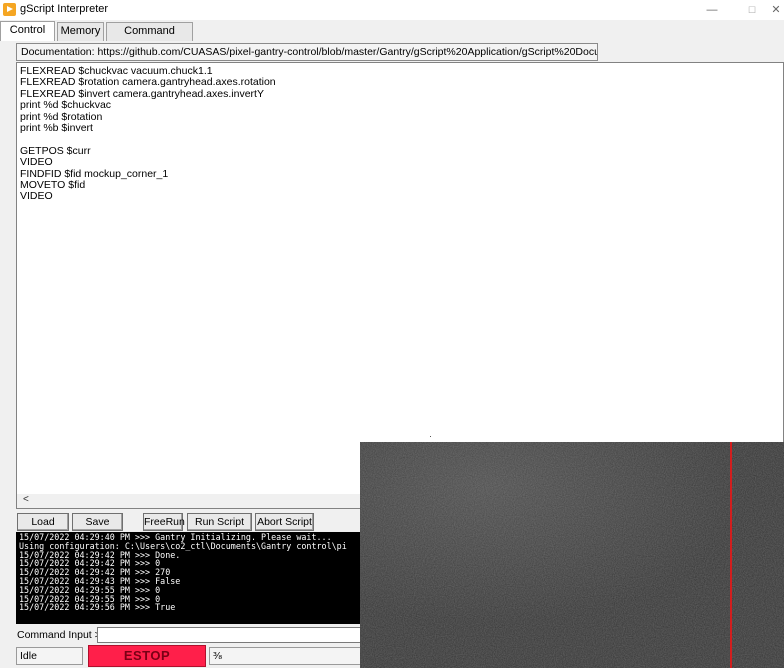 The height and width of the screenshot is (668, 784). What do you see at coordinates (392, 10) in the screenshot?
I see `title-bar: gScript Interpreter — ☐ ✕` at bounding box center [392, 10].